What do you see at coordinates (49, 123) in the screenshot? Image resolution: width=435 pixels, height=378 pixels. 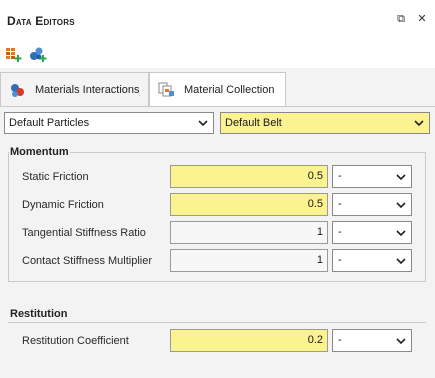 I see `select-value: Default Particles` at bounding box center [49, 123].